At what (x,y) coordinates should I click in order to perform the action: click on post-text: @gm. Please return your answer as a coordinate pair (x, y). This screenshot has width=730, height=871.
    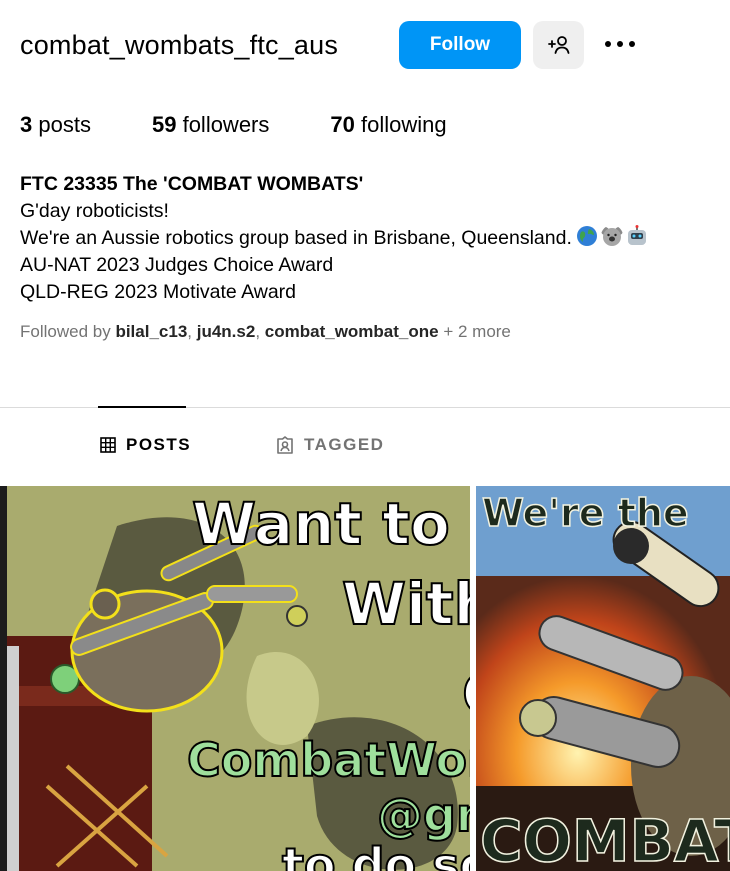
    Looking at the image, I should click on (423, 815).